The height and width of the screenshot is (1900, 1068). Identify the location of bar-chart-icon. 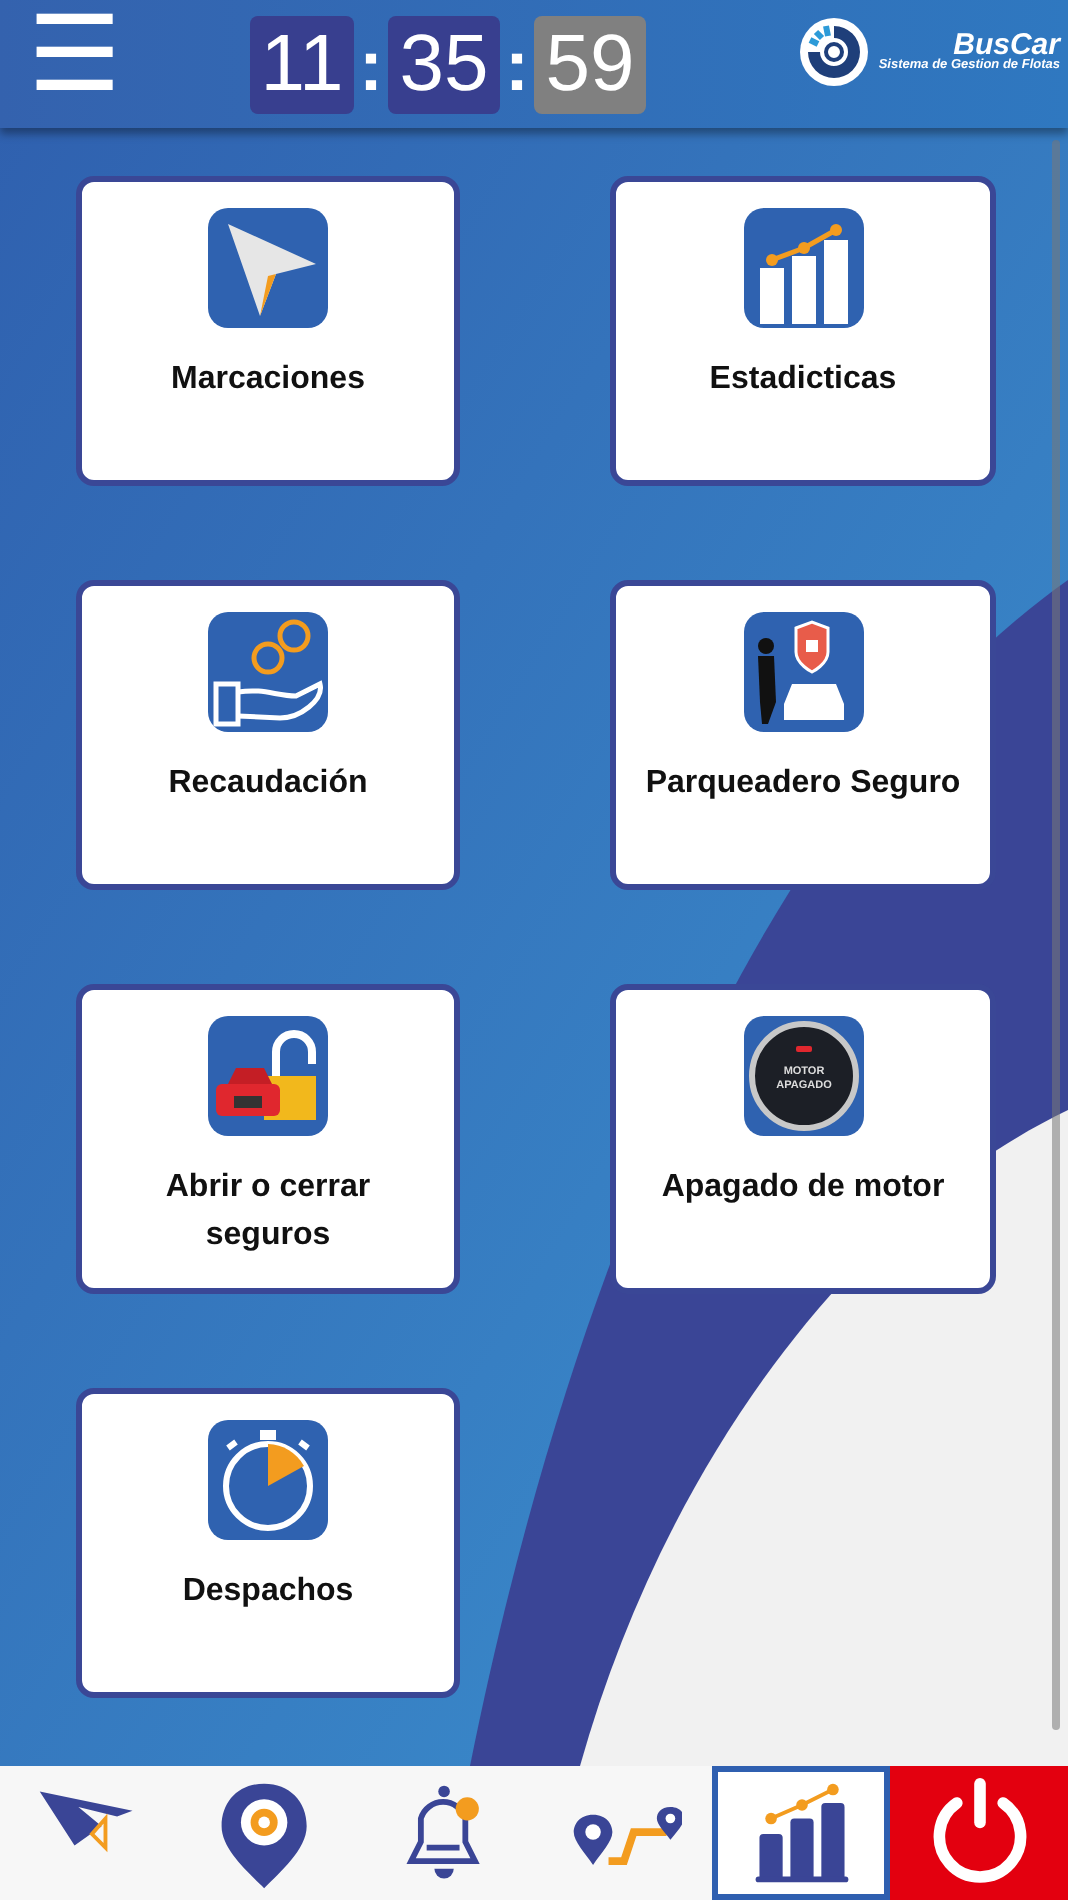
(803, 268).